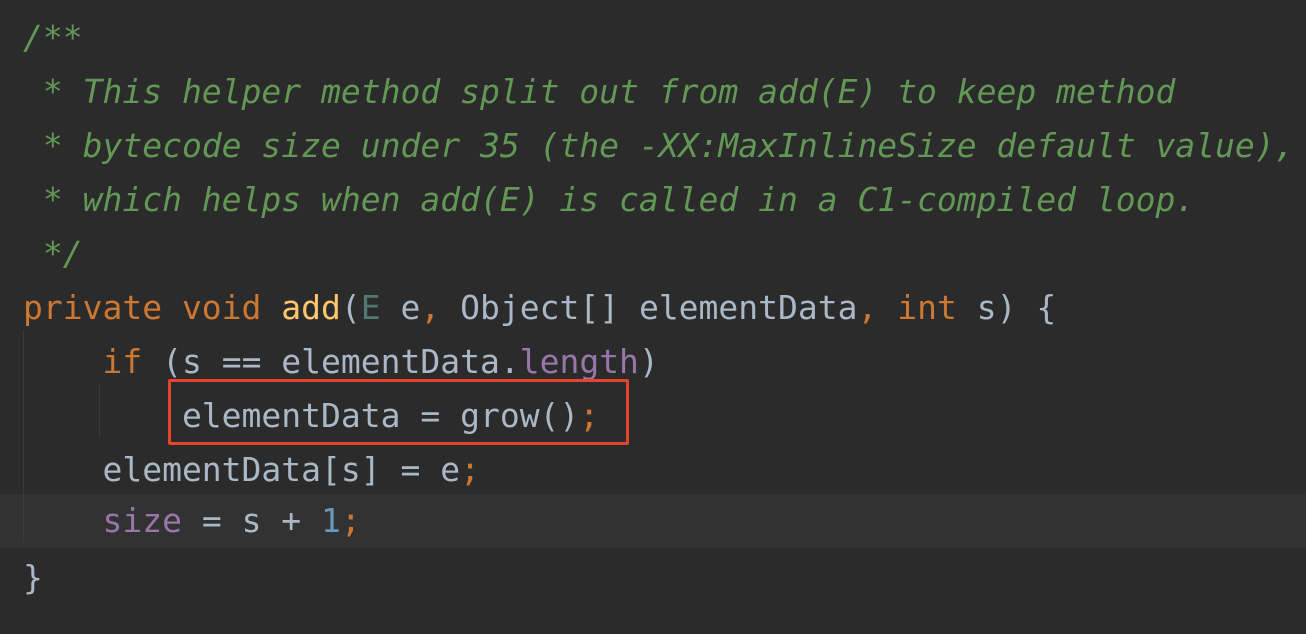 The image size is (1306, 634). Describe the element at coordinates (653, 254) in the screenshot. I see `code-line-5: */` at that location.